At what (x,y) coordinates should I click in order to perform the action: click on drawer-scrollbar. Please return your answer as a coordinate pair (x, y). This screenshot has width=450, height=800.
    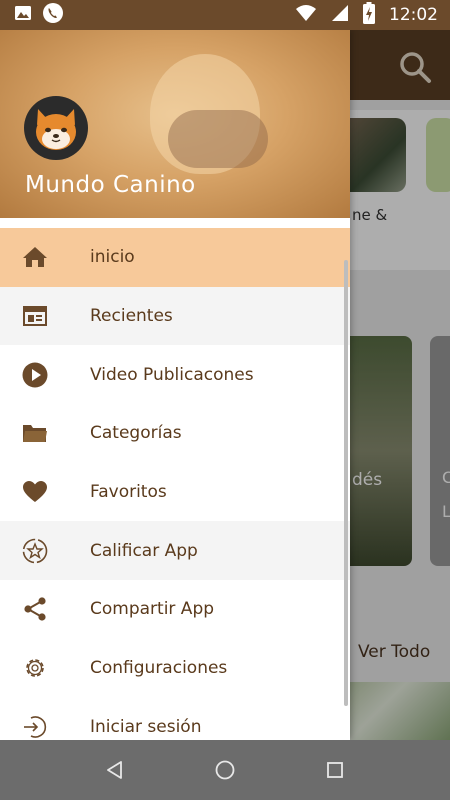
    Looking at the image, I should click on (346, 483).